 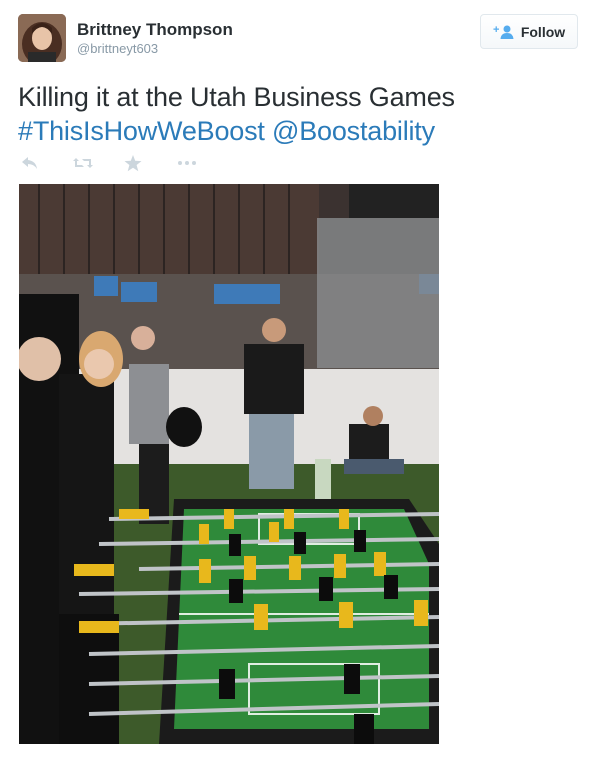 I want to click on reply-icon, so click(x=29, y=163).